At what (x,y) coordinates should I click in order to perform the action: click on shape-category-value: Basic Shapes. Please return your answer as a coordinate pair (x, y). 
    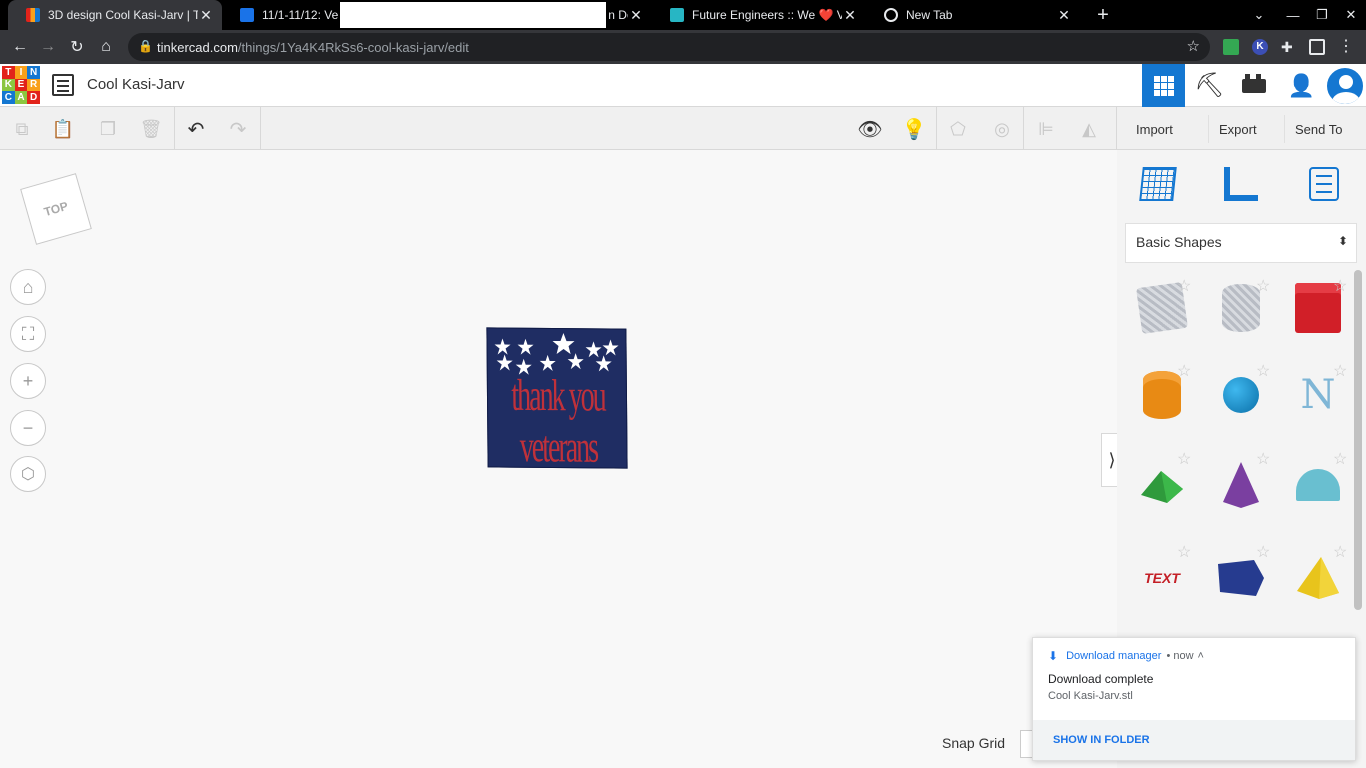
    Looking at the image, I should click on (1179, 242).